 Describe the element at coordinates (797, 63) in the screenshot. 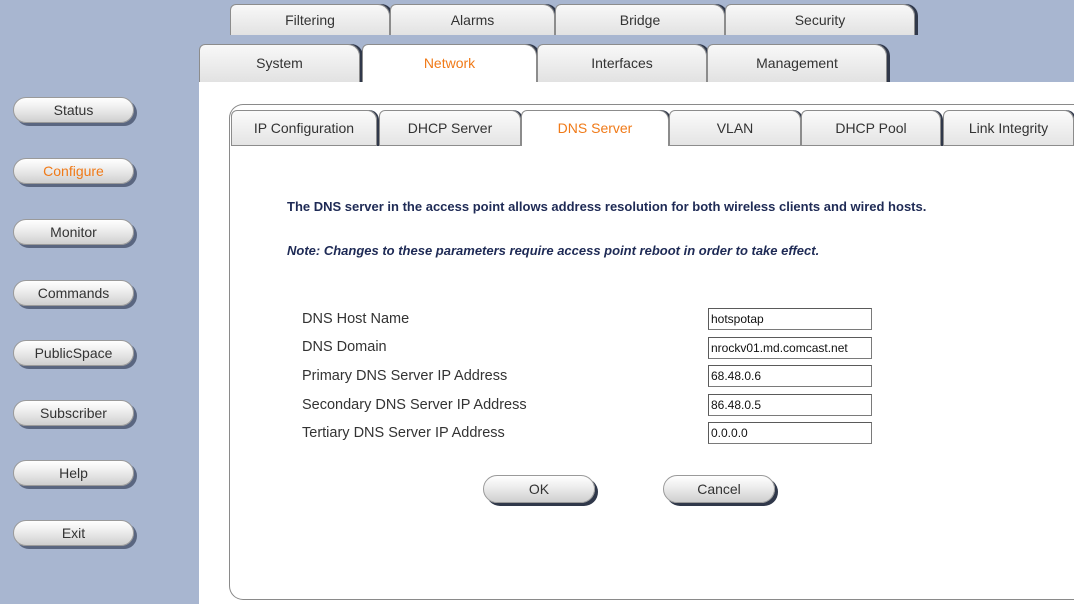

I see `tab-management: Management` at that location.